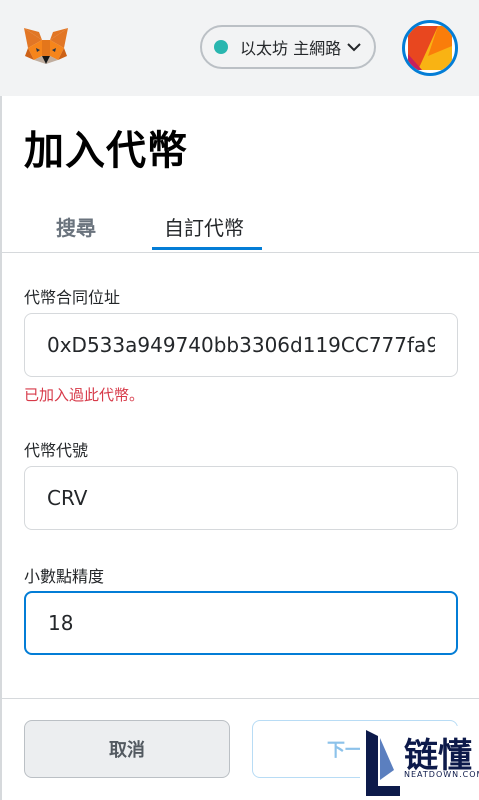 This screenshot has height=800, width=479. I want to click on footer-divider, so click(239, 698).